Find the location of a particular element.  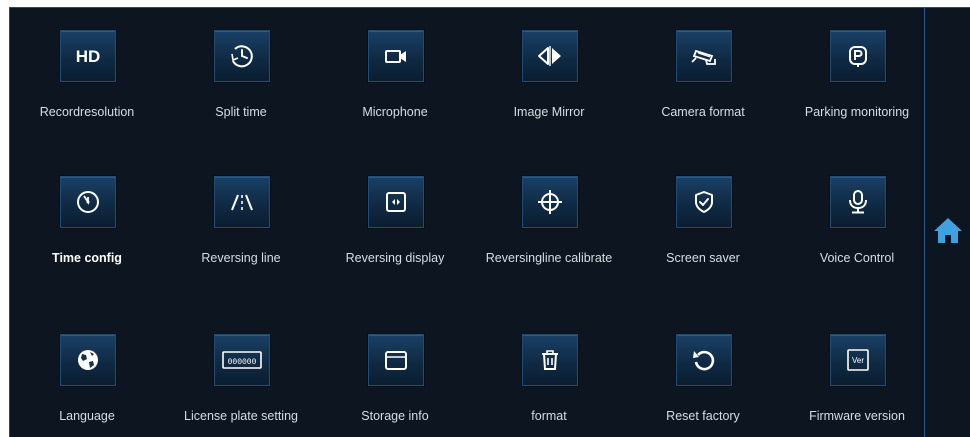

tile-screen-saver: Screen saver is located at coordinates (703, 214).